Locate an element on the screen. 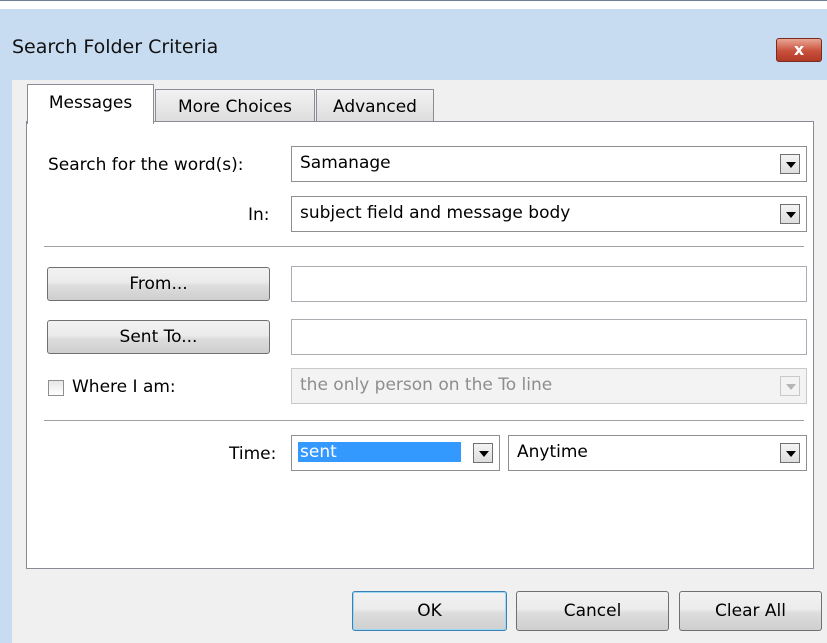  ok-button-label: OK is located at coordinates (429, 611).